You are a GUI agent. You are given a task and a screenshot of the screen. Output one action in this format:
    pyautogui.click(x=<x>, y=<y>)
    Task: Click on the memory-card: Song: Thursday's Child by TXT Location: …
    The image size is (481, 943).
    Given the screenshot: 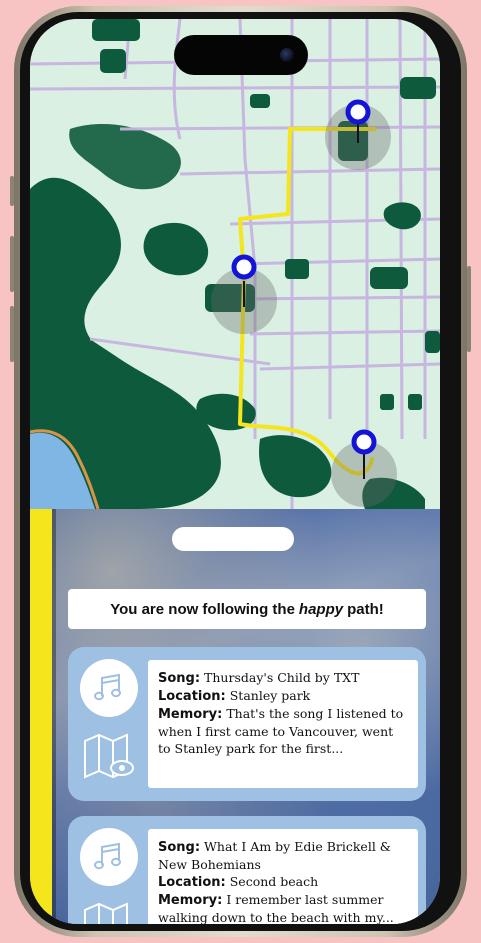 What is the action you would take?
    pyautogui.click(x=247, y=724)
    